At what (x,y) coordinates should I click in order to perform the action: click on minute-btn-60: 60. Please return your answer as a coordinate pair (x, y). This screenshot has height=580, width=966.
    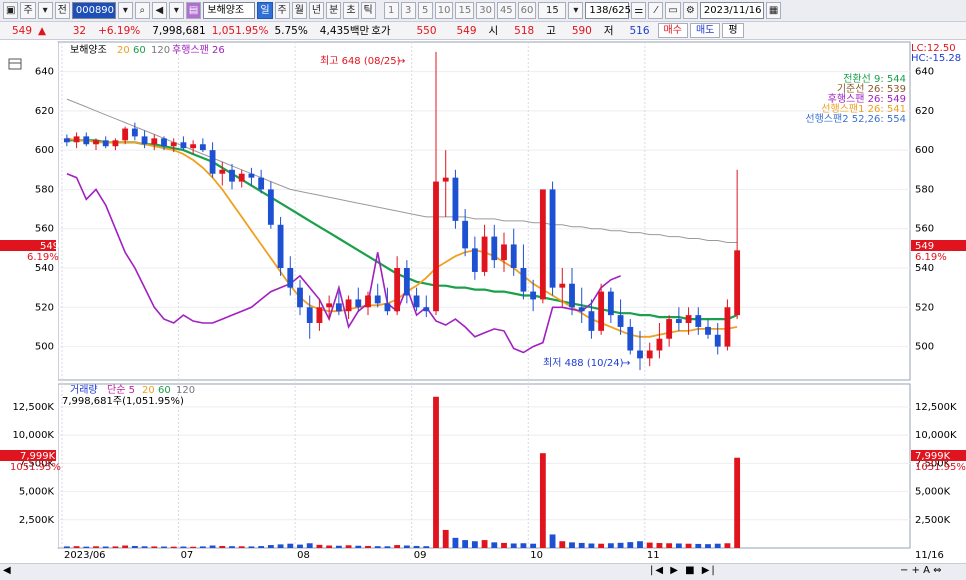
    Looking at the image, I should click on (527, 10).